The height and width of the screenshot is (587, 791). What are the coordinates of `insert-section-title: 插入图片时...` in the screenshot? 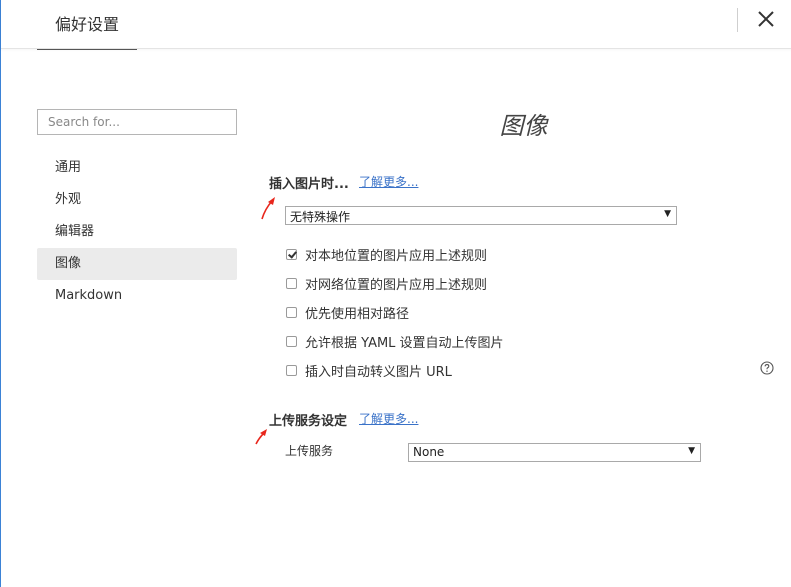 It's located at (309, 184).